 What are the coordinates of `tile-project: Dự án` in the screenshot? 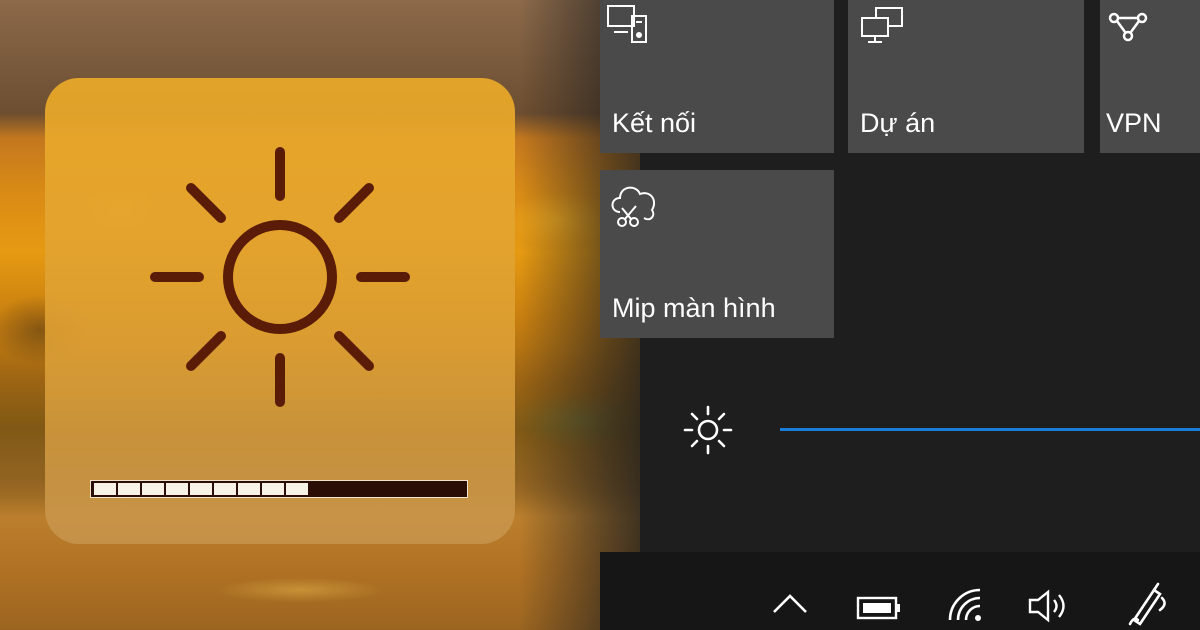 It's located at (966, 76).